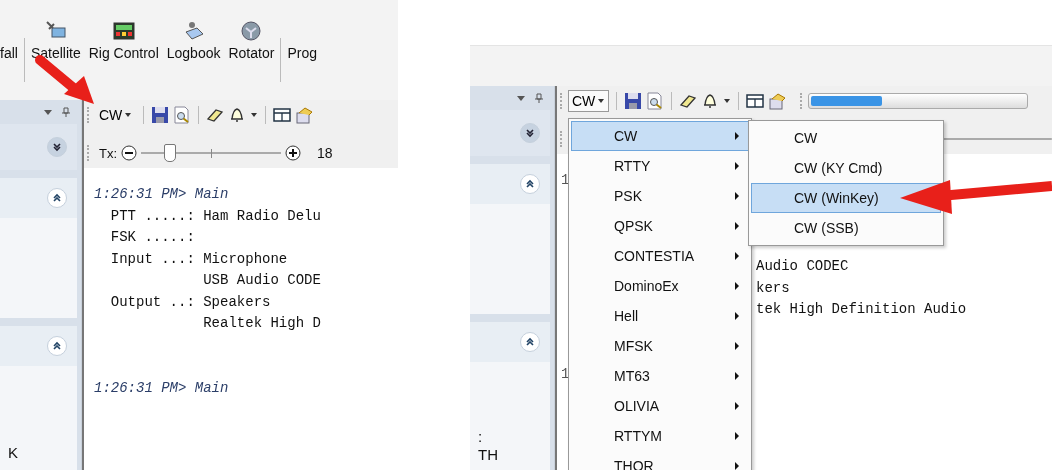 This screenshot has height=470, width=1052. I want to click on log-line: USB Audio CODE, so click(261, 280).